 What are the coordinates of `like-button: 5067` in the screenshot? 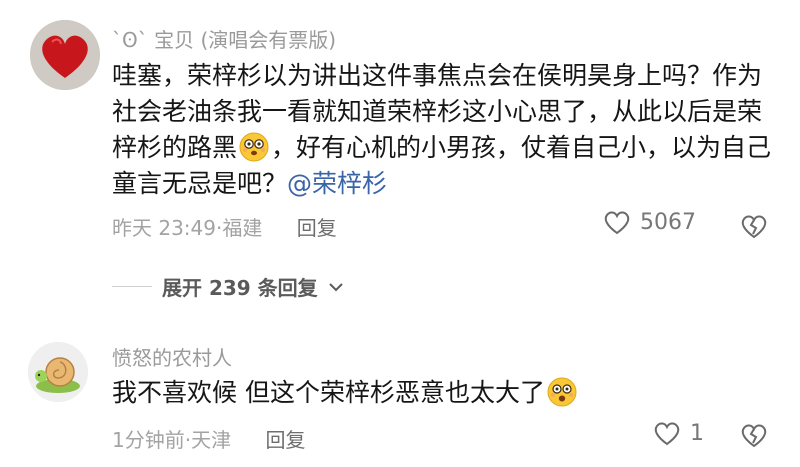 It's located at (649, 222).